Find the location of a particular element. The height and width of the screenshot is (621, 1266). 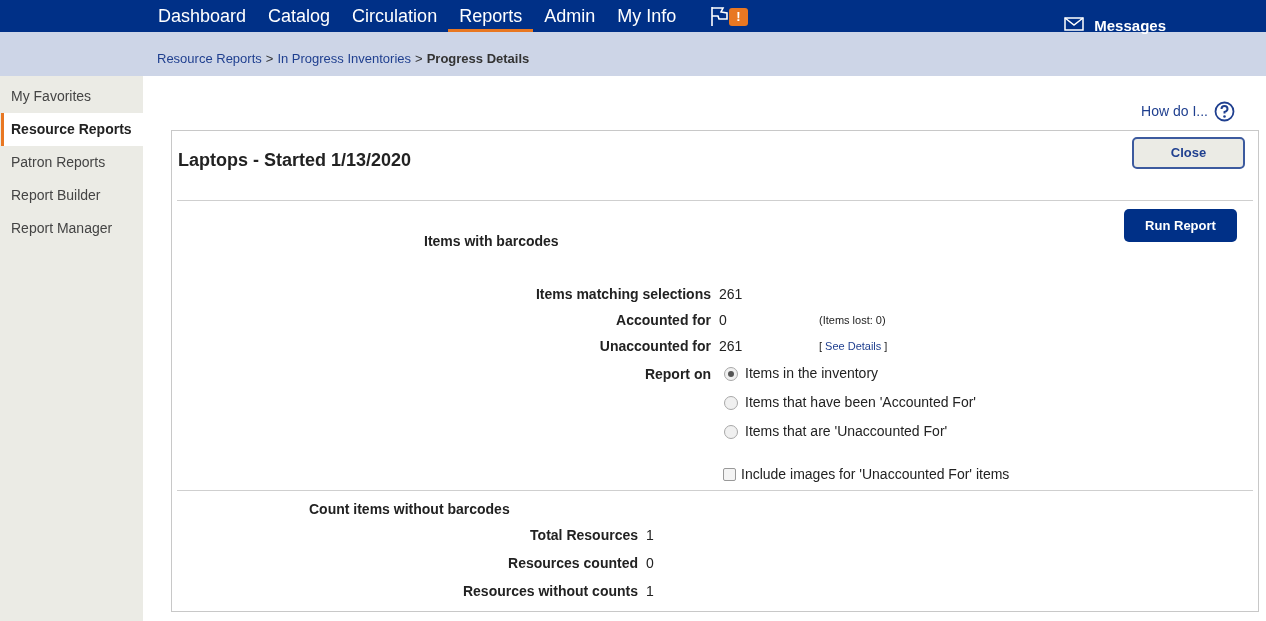

breadcrumb-link: In Progress Inventories is located at coordinates (344, 59).